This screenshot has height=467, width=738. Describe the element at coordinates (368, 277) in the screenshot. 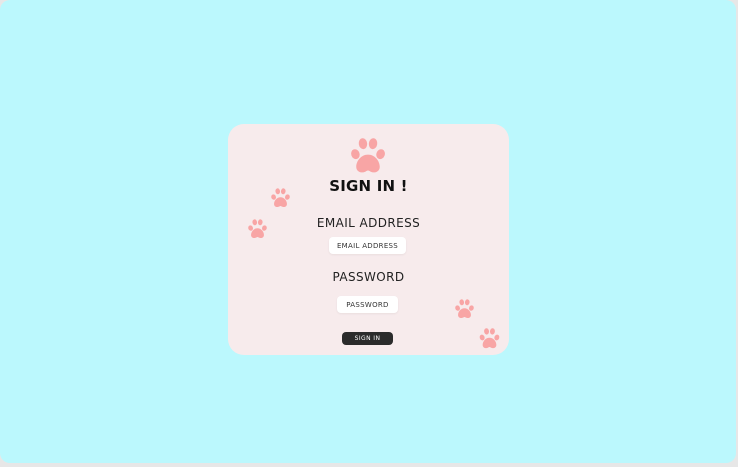

I see `password-label: Password` at that location.